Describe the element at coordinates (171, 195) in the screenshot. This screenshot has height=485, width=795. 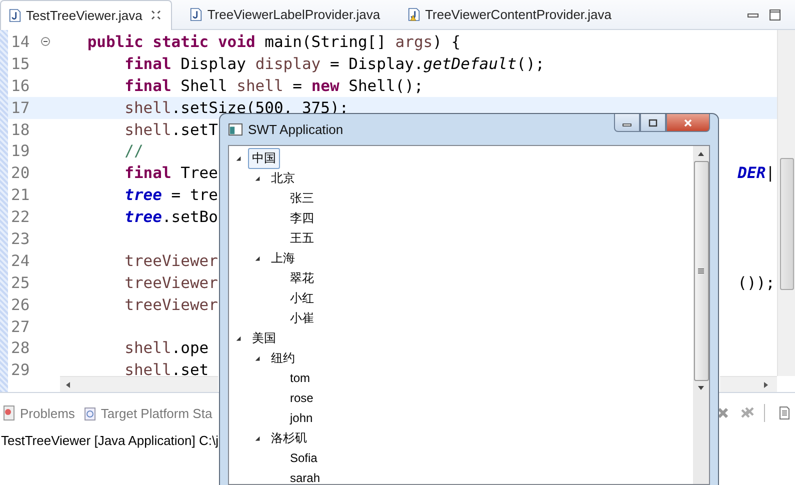
I see `code-line: tree = tre` at that location.